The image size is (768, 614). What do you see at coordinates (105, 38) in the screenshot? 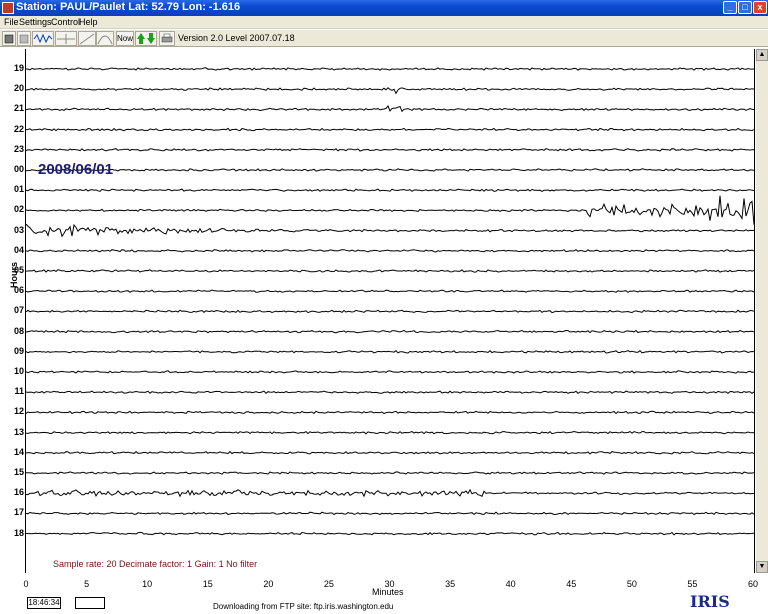
I see `curve-icon` at bounding box center [105, 38].